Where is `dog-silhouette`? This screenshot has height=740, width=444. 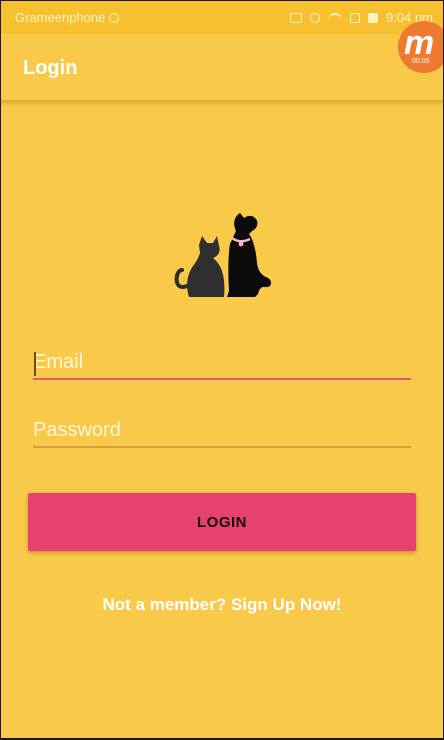 dog-silhouette is located at coordinates (249, 255).